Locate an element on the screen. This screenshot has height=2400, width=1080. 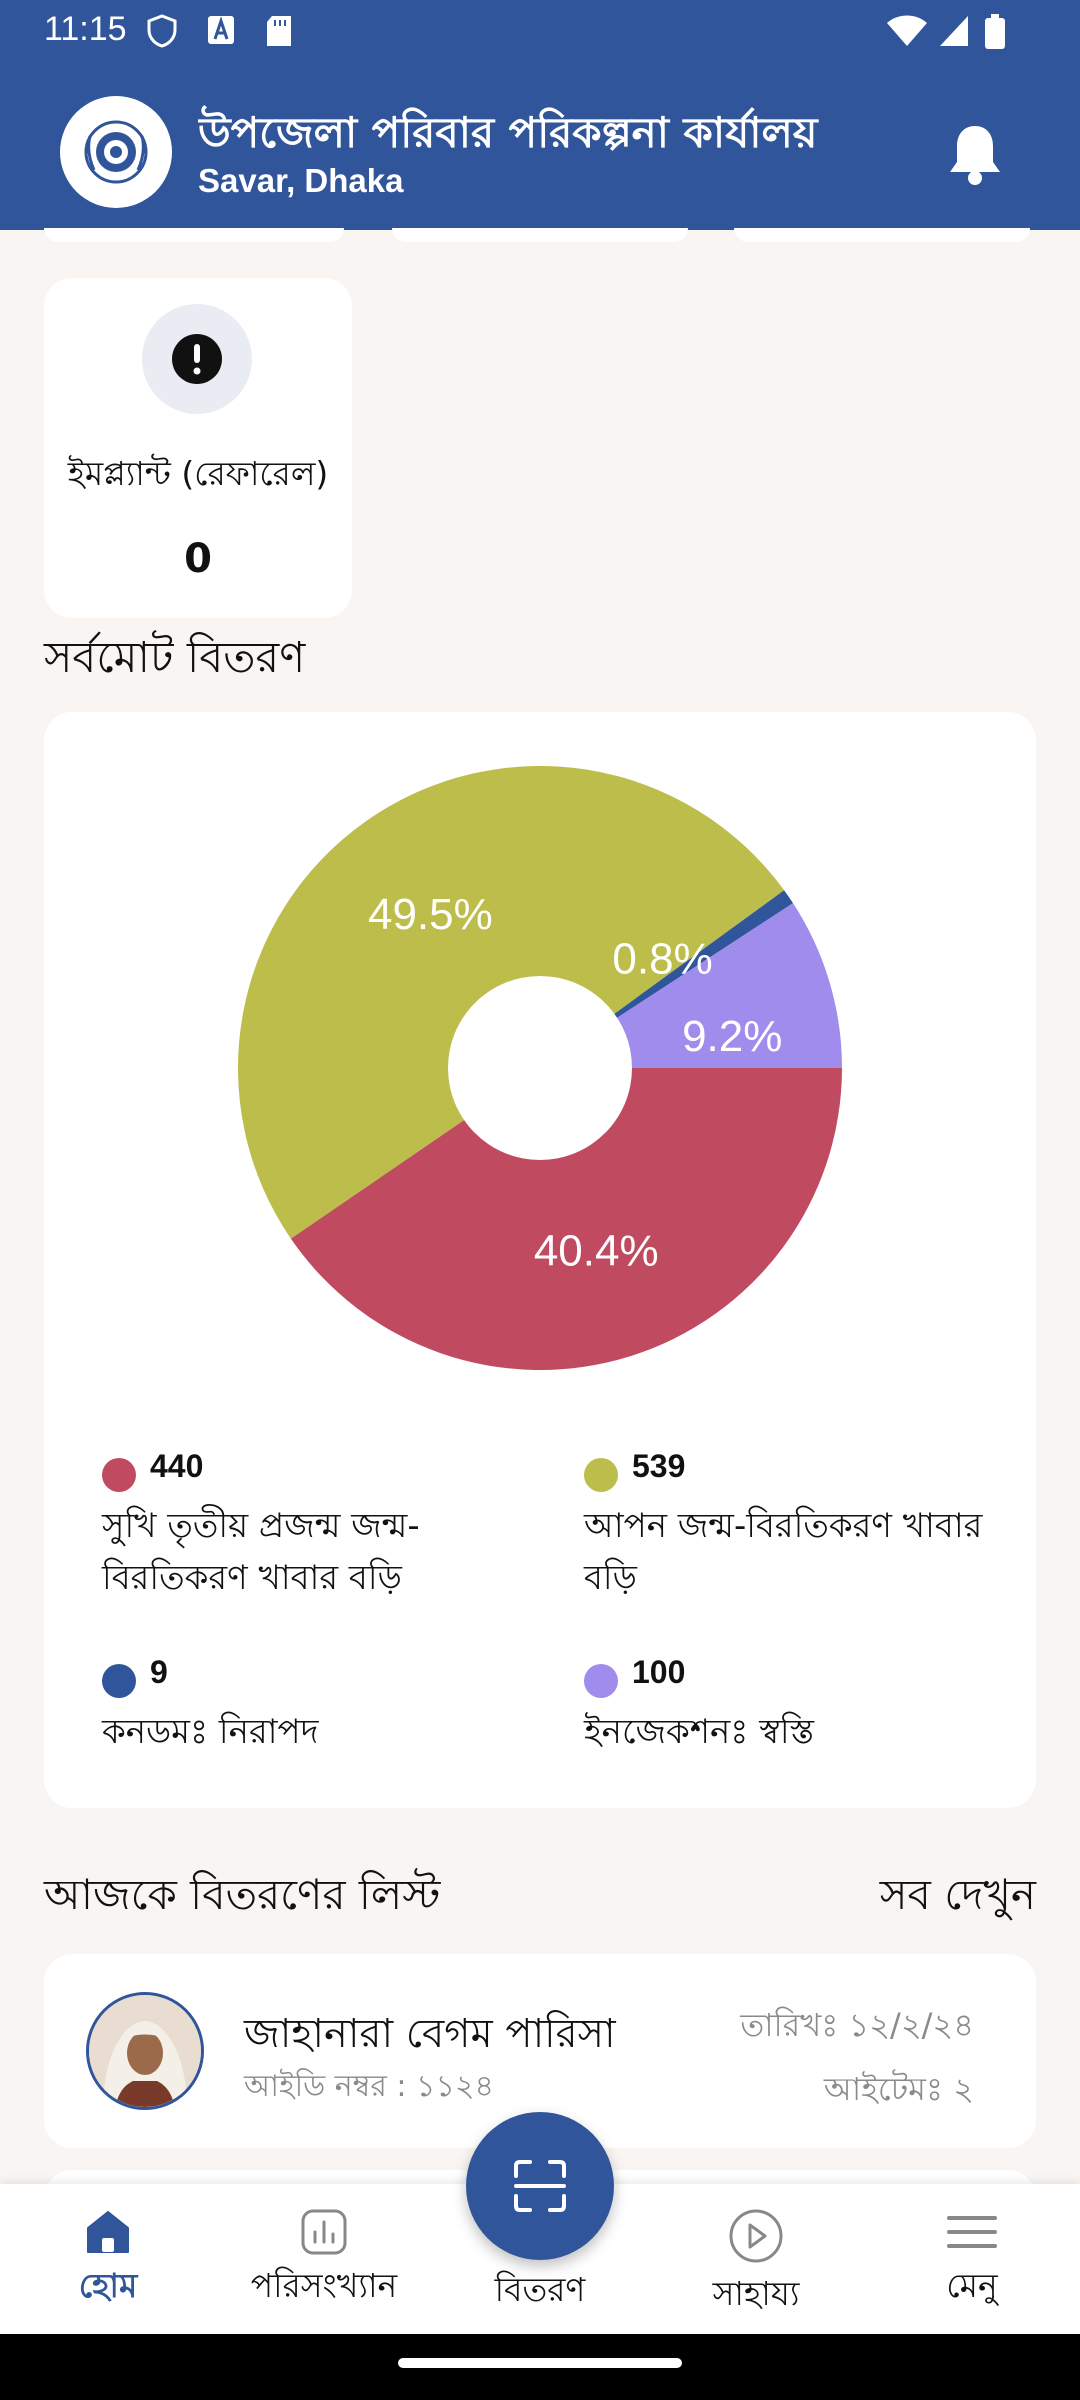
distribution-section-title: সর্বমোট বিতরণ is located at coordinates (175, 658).